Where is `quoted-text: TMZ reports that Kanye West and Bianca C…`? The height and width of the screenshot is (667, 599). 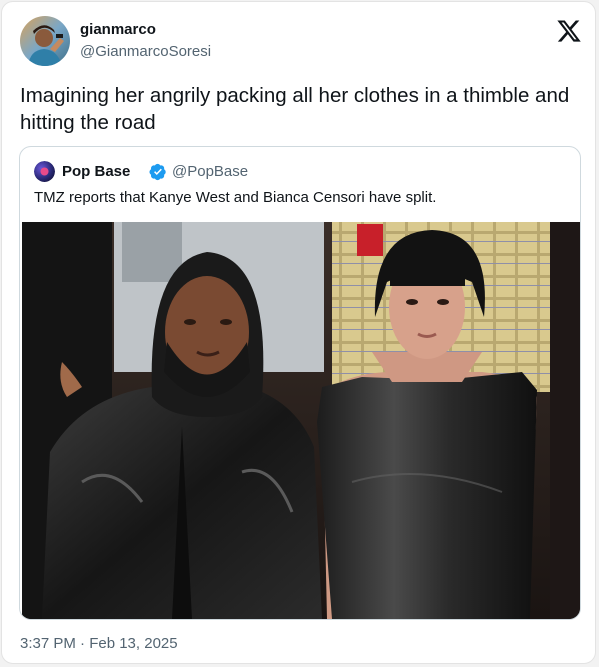 quoted-text: TMZ reports that Kanye West and Bianca C… is located at coordinates (235, 197).